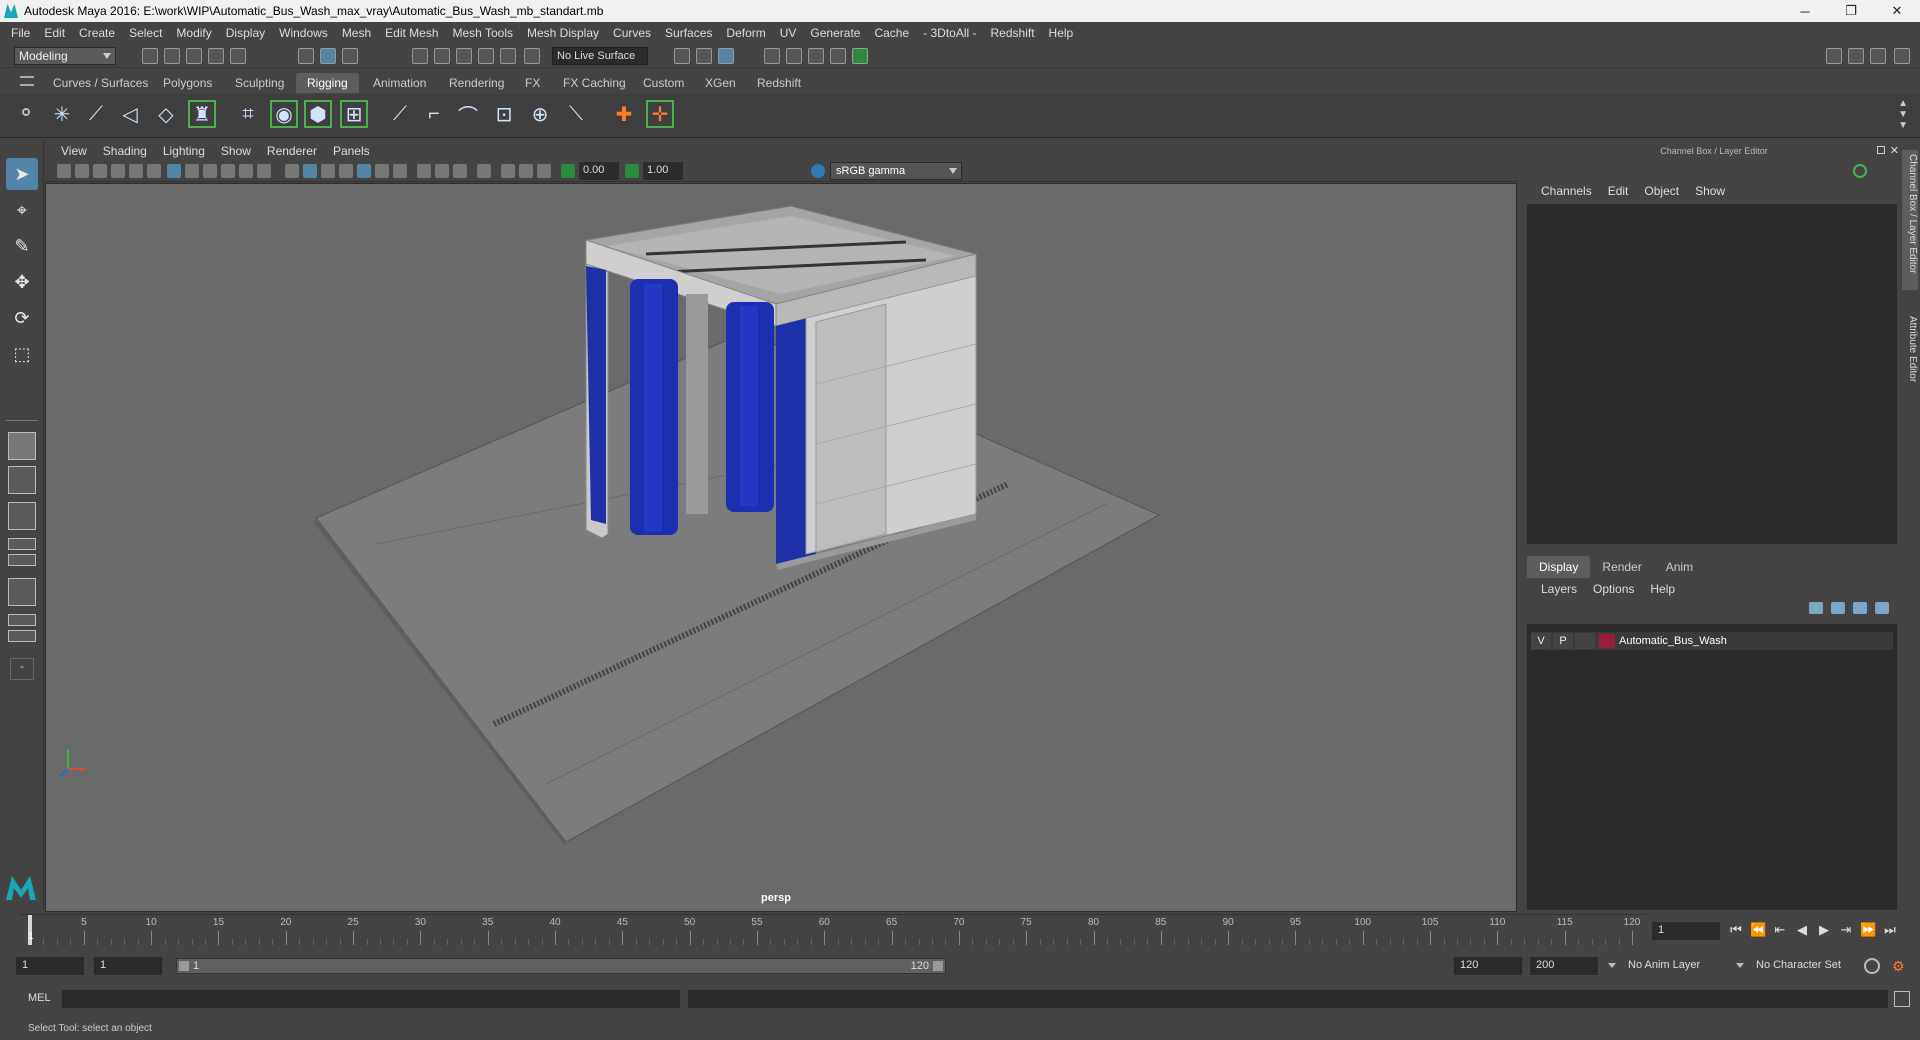  What do you see at coordinates (346, 171) in the screenshot?
I see `textured-icon` at bounding box center [346, 171].